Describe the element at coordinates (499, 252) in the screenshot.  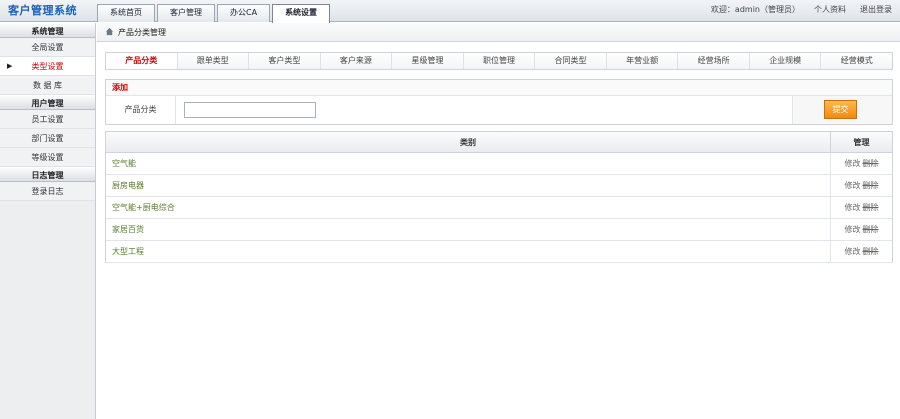
I see `table-row: 大型工程 修改 删除` at that location.